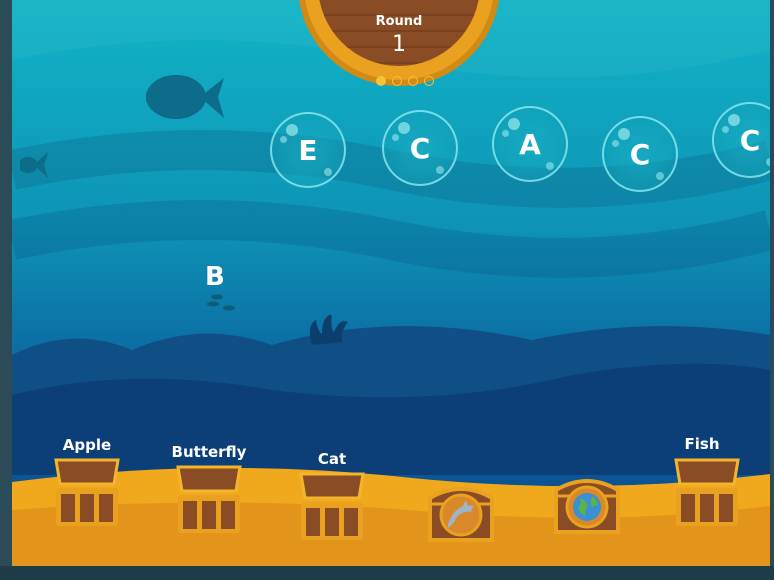  Describe the element at coordinates (87, 445) in the screenshot. I see `chest-word-label: Apple` at that location.